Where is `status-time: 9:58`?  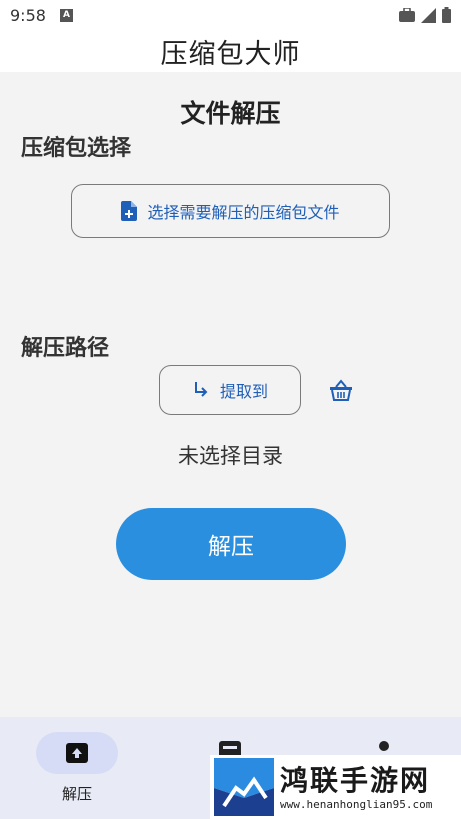 status-time: 9:58 is located at coordinates (28, 15).